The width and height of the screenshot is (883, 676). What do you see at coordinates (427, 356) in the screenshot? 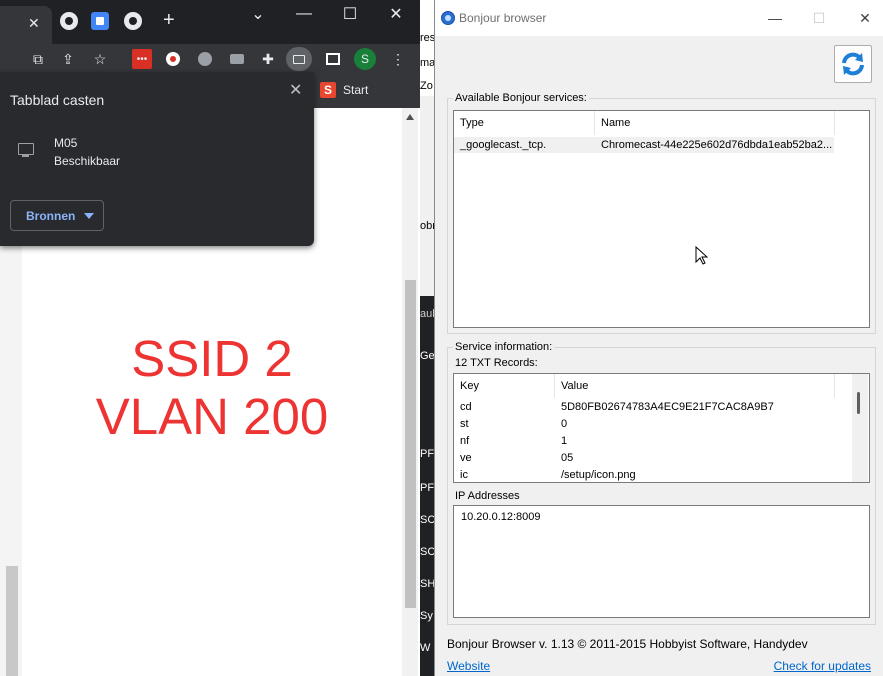
I see `bg-fragment: Geu` at bounding box center [427, 356].